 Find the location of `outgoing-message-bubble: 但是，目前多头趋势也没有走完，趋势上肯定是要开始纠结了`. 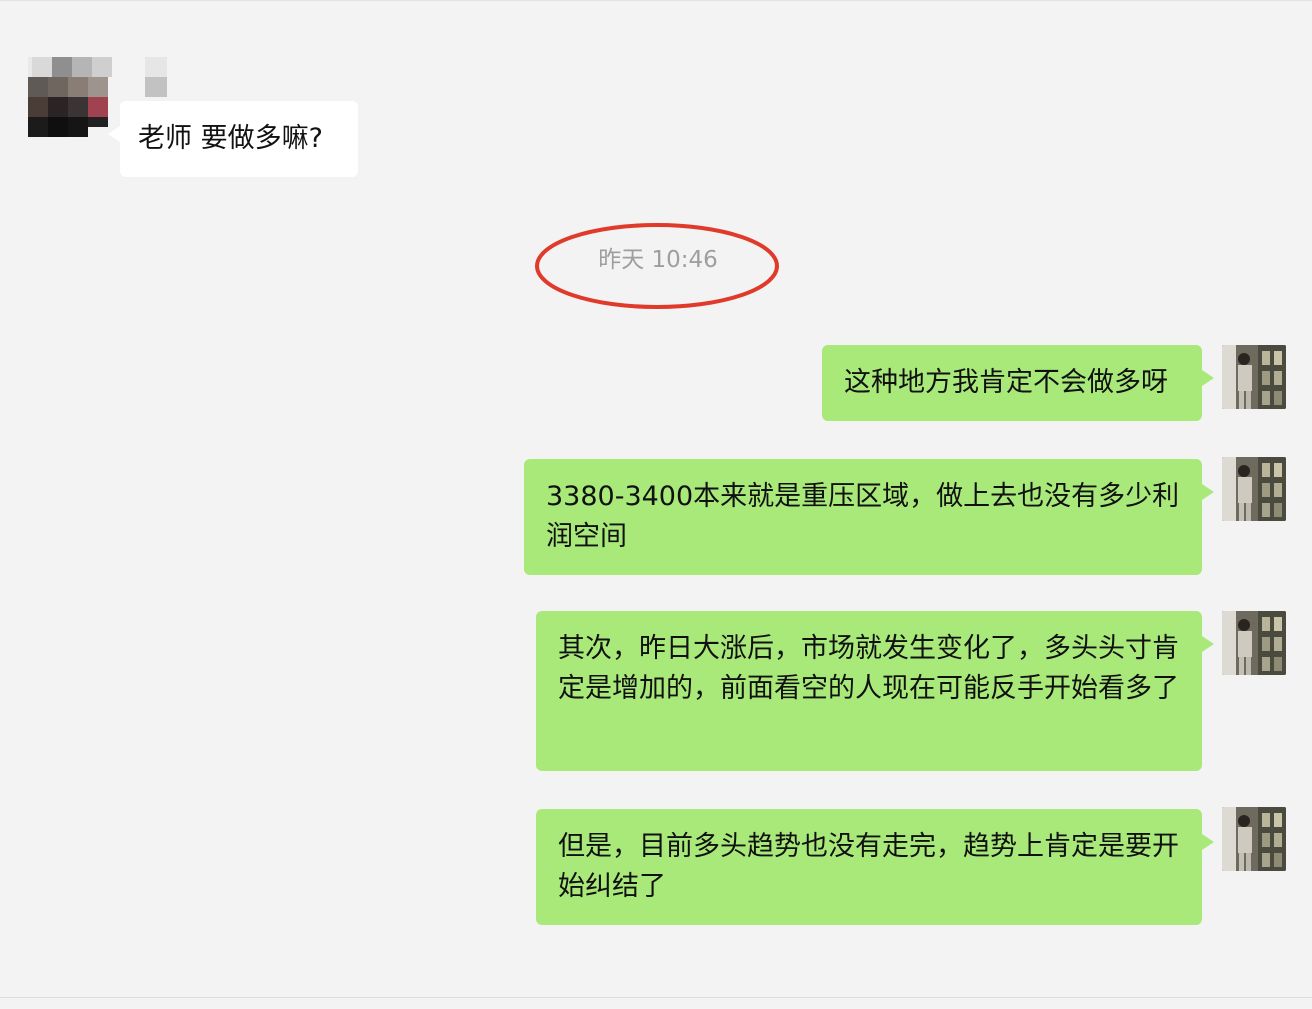

outgoing-message-bubble: 但是，目前多头趋势也没有走完，趋势上肯定是要开始纠结了 is located at coordinates (875, 867).